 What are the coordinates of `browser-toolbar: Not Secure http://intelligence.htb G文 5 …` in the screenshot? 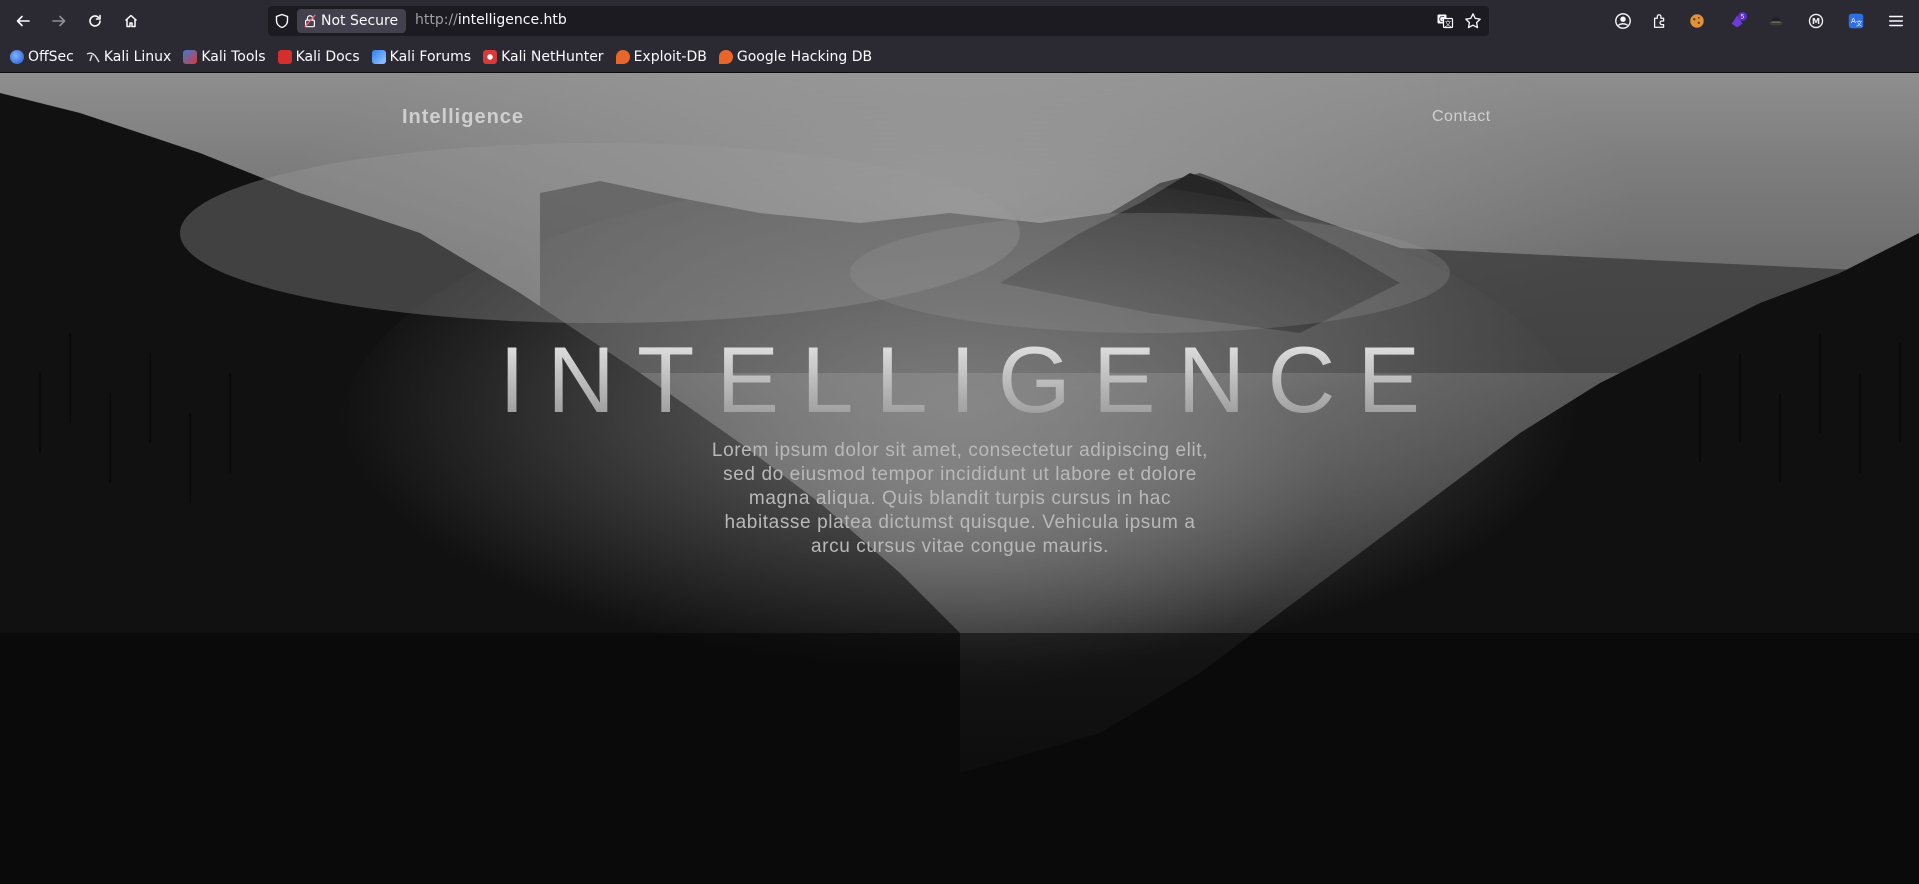 It's located at (959, 21).